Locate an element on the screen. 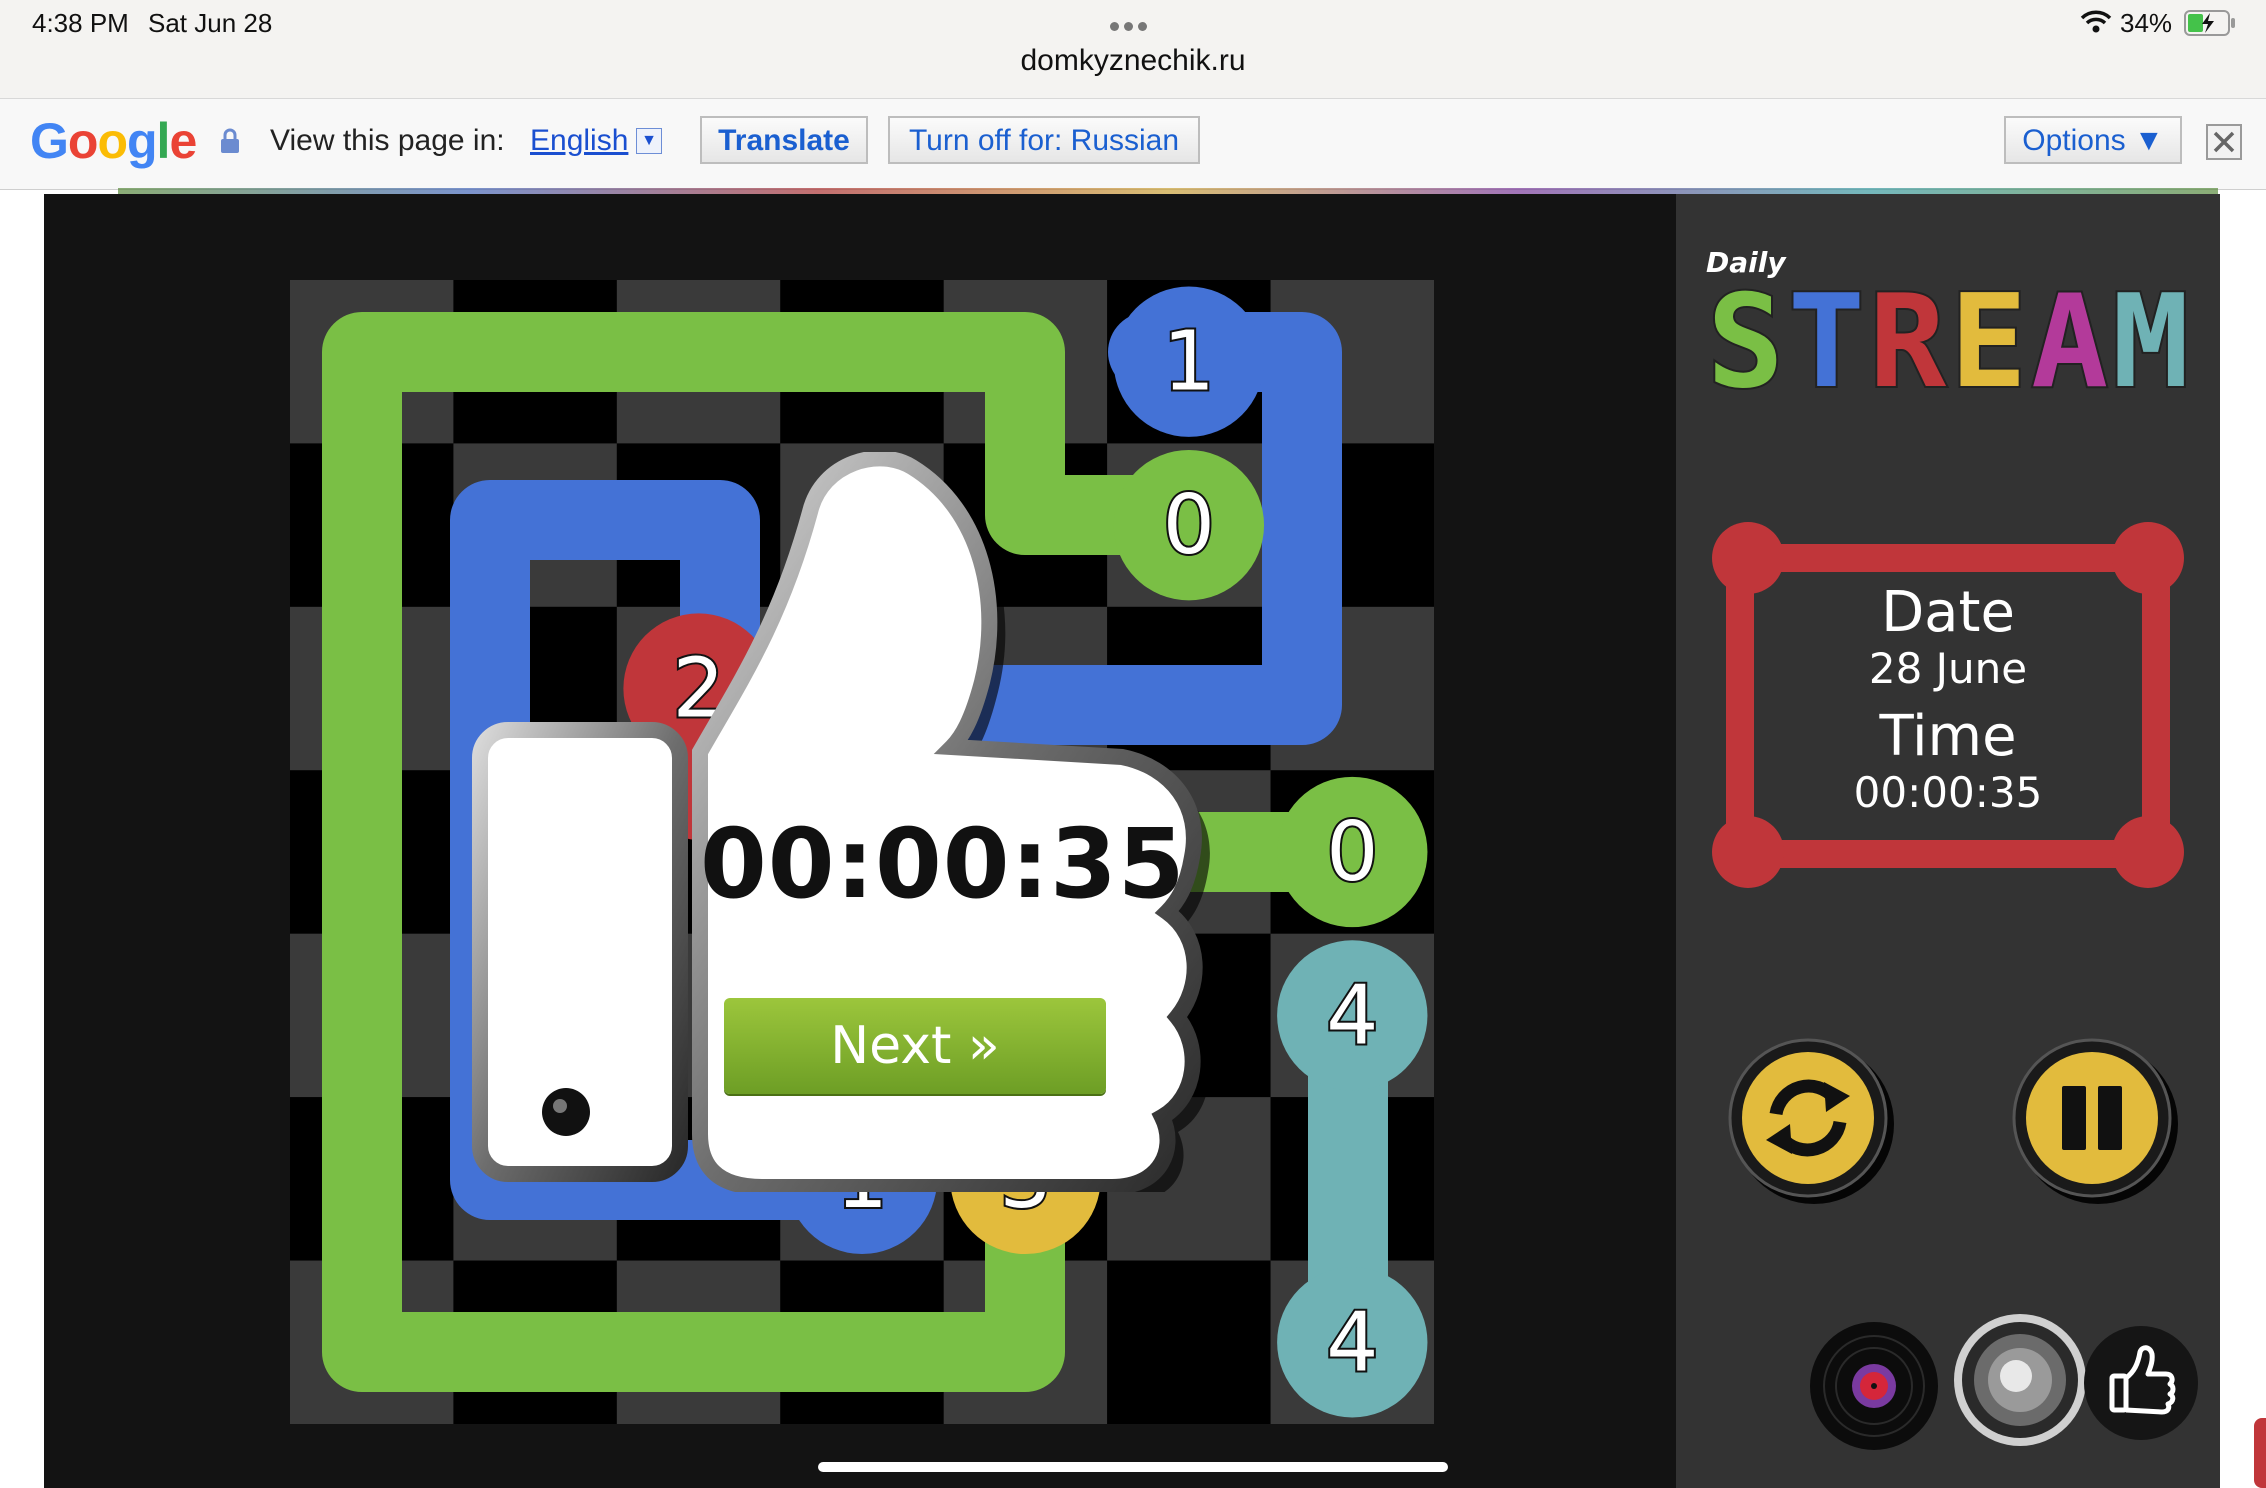 The height and width of the screenshot is (1488, 2266). logo-daily: Daily is located at coordinates (1746, 262).